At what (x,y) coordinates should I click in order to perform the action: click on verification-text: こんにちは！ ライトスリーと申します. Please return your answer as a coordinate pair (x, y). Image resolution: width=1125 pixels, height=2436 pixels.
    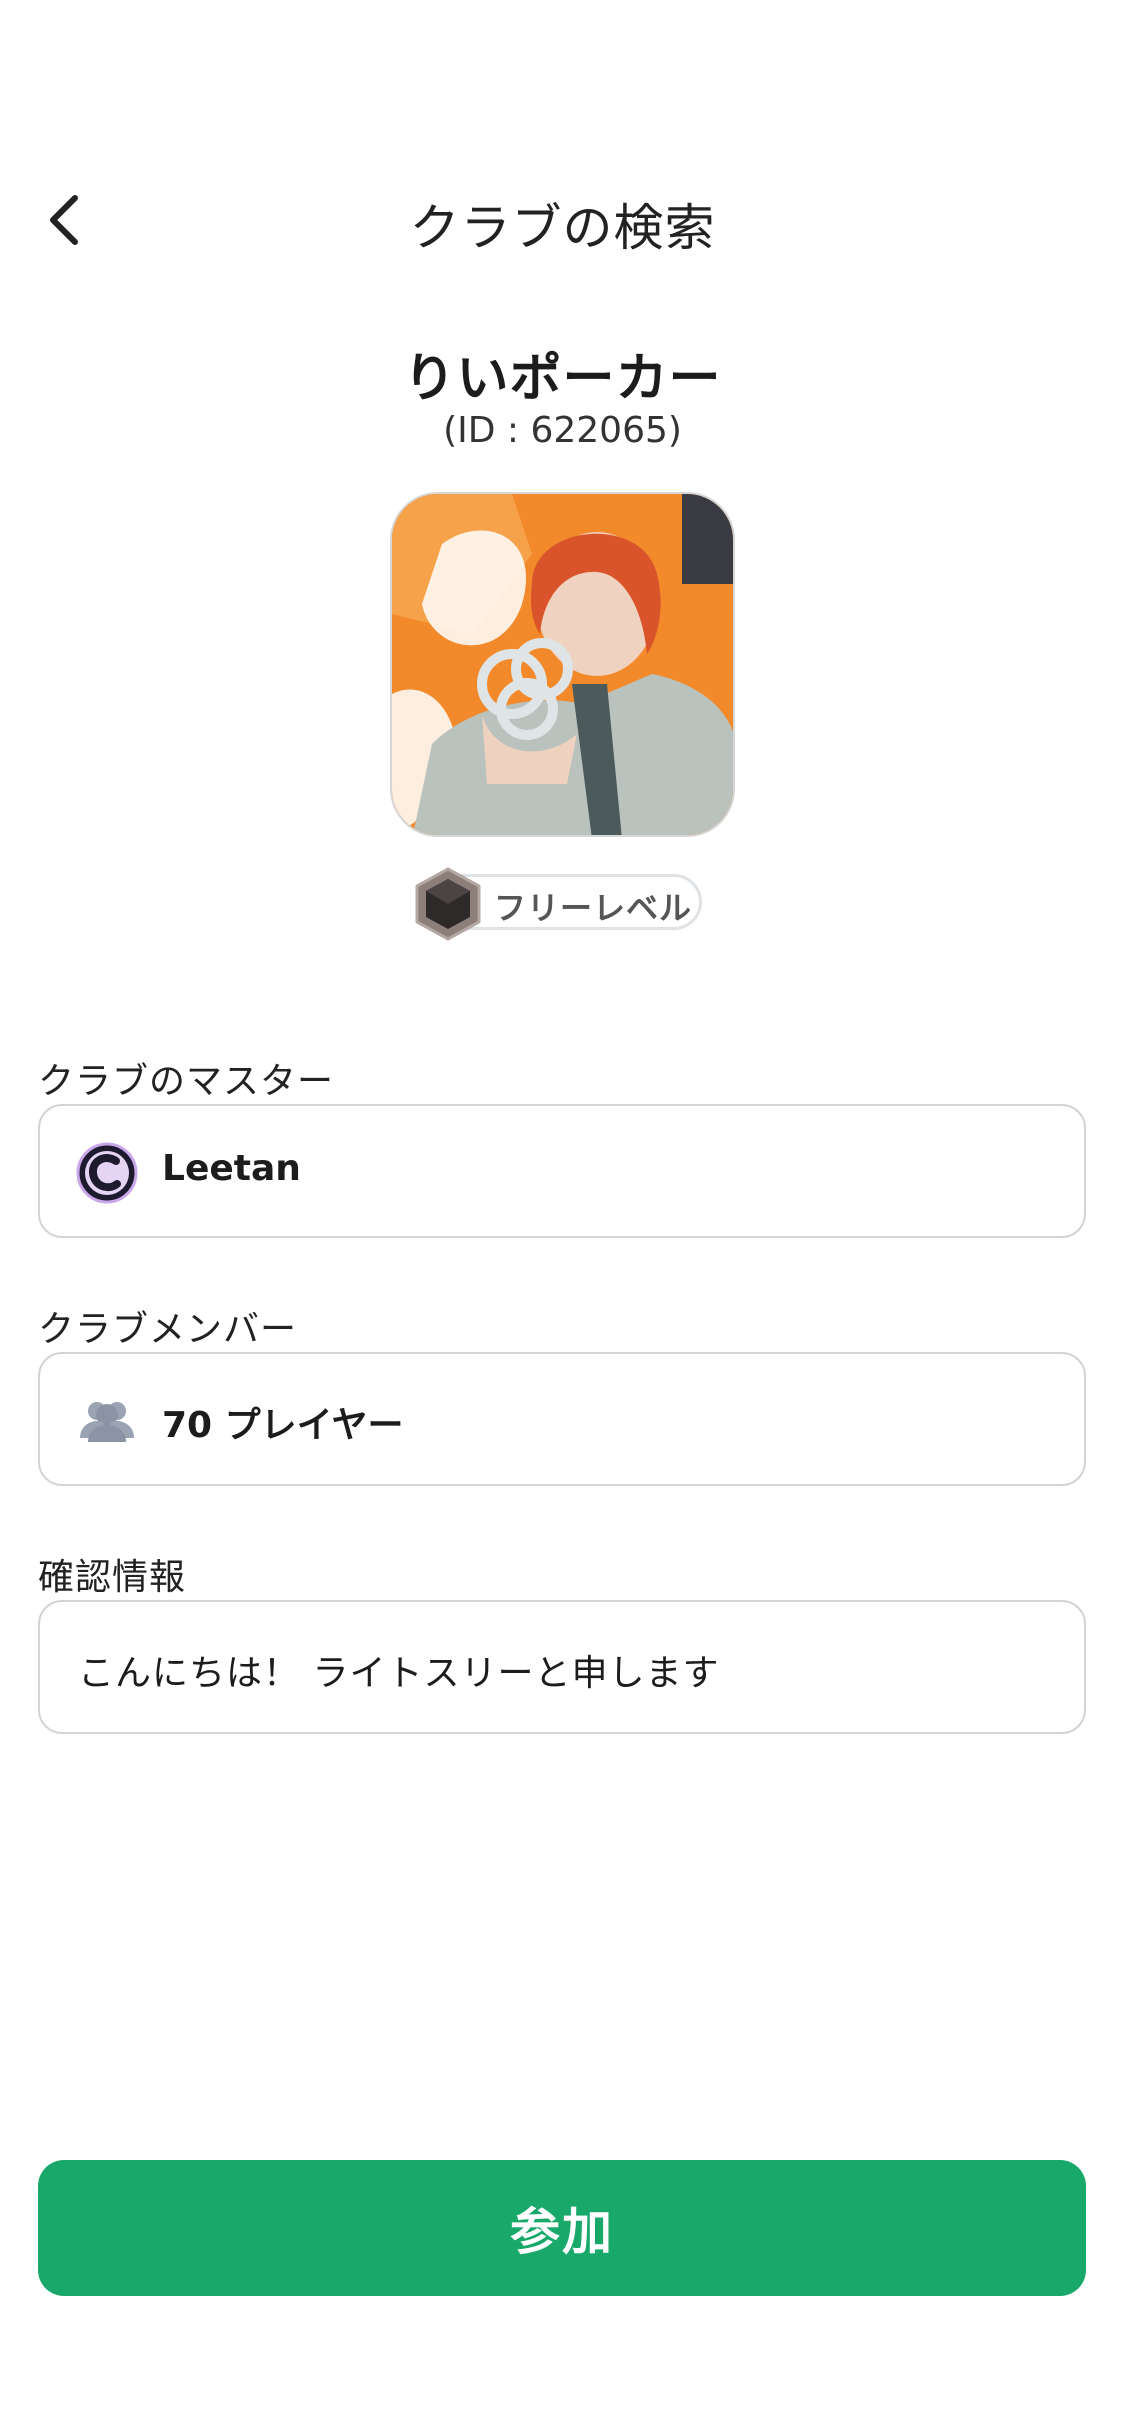
    Looking at the image, I should click on (398, 1670).